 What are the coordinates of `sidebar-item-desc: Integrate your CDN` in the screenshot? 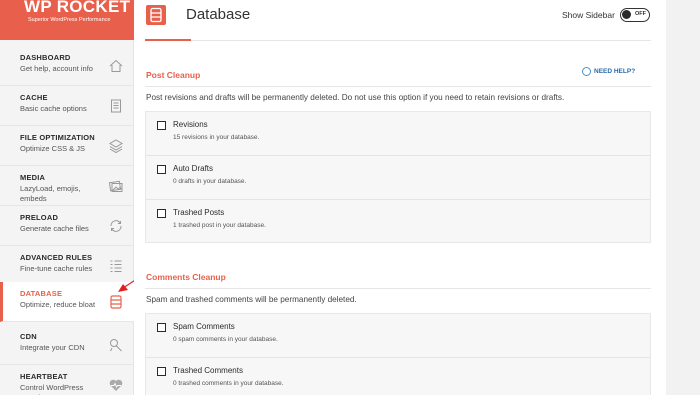 It's located at (52, 347).